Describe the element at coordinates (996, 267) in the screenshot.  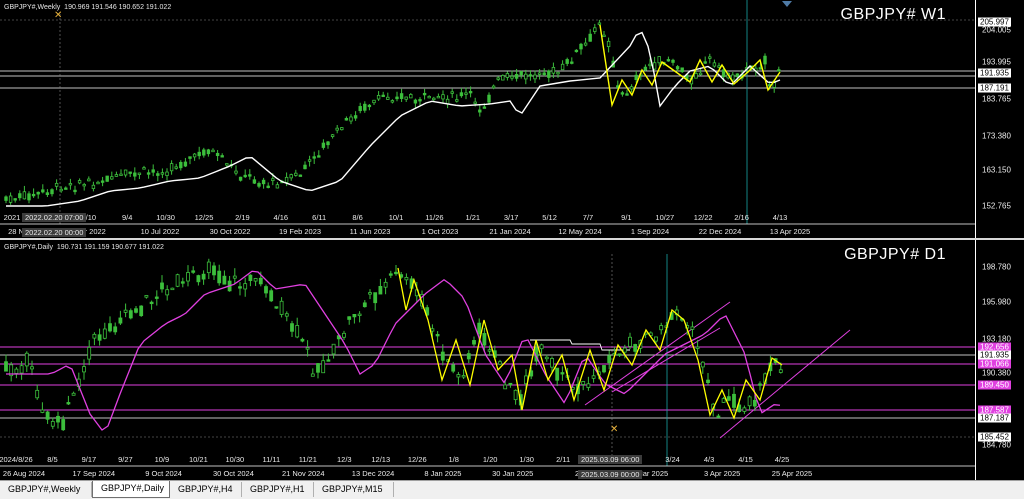
I see `y-tick: 198.780` at that location.